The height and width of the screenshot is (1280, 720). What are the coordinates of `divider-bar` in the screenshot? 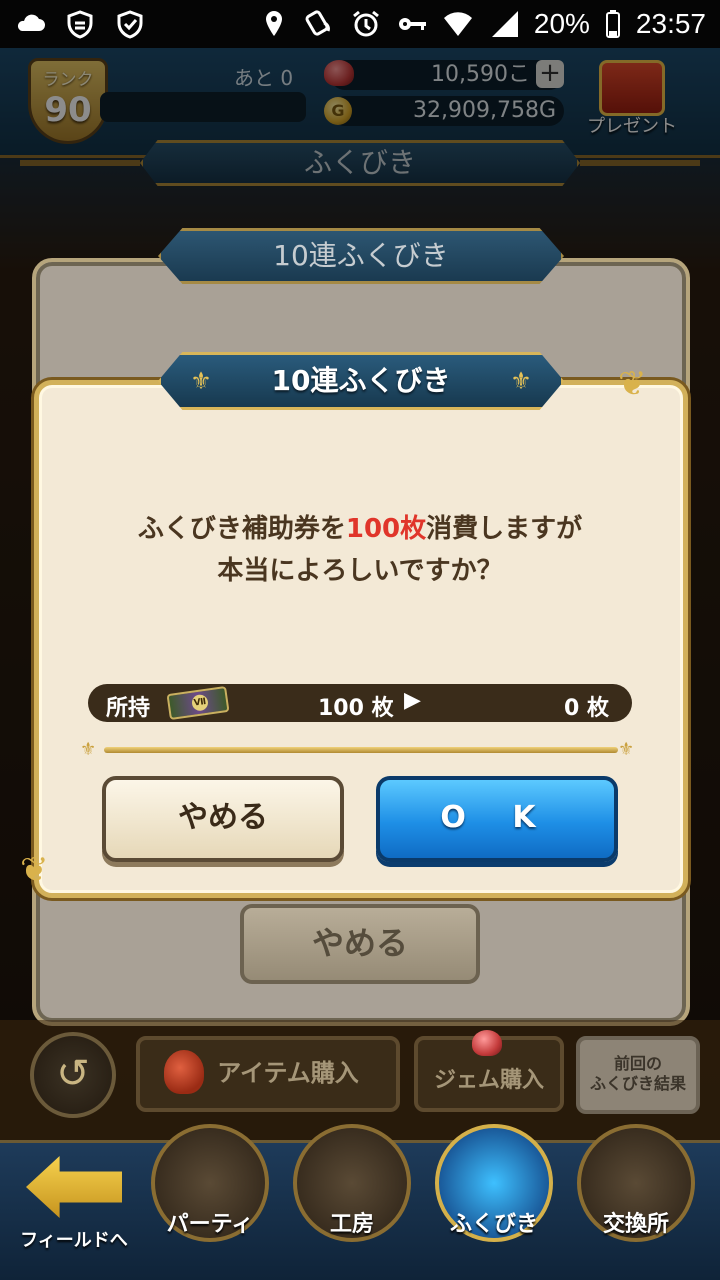 It's located at (361, 750).